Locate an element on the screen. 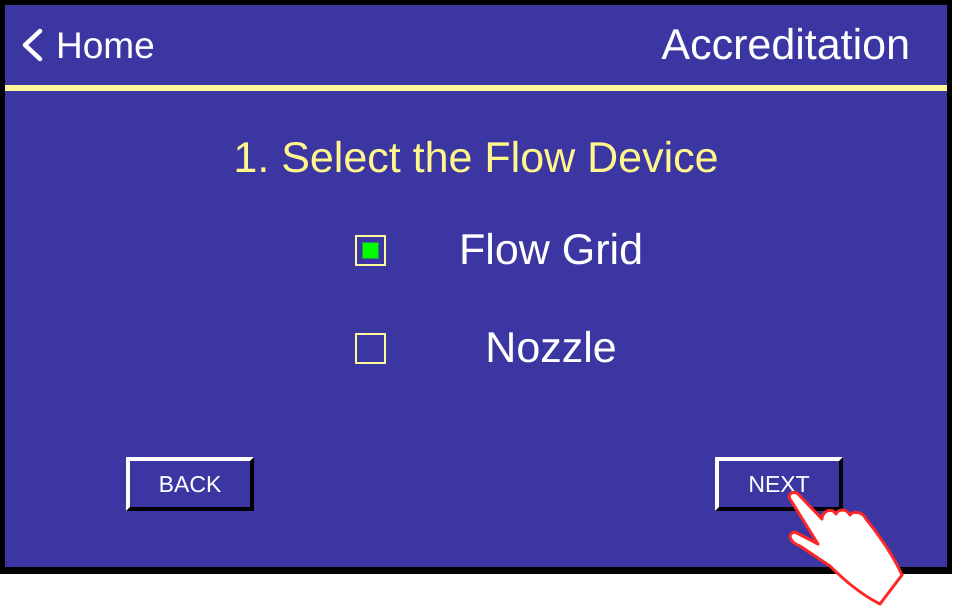 Image resolution: width=956 pixels, height=609 pixels. step-heading: 1. Select the Flow Device is located at coordinates (476, 158).